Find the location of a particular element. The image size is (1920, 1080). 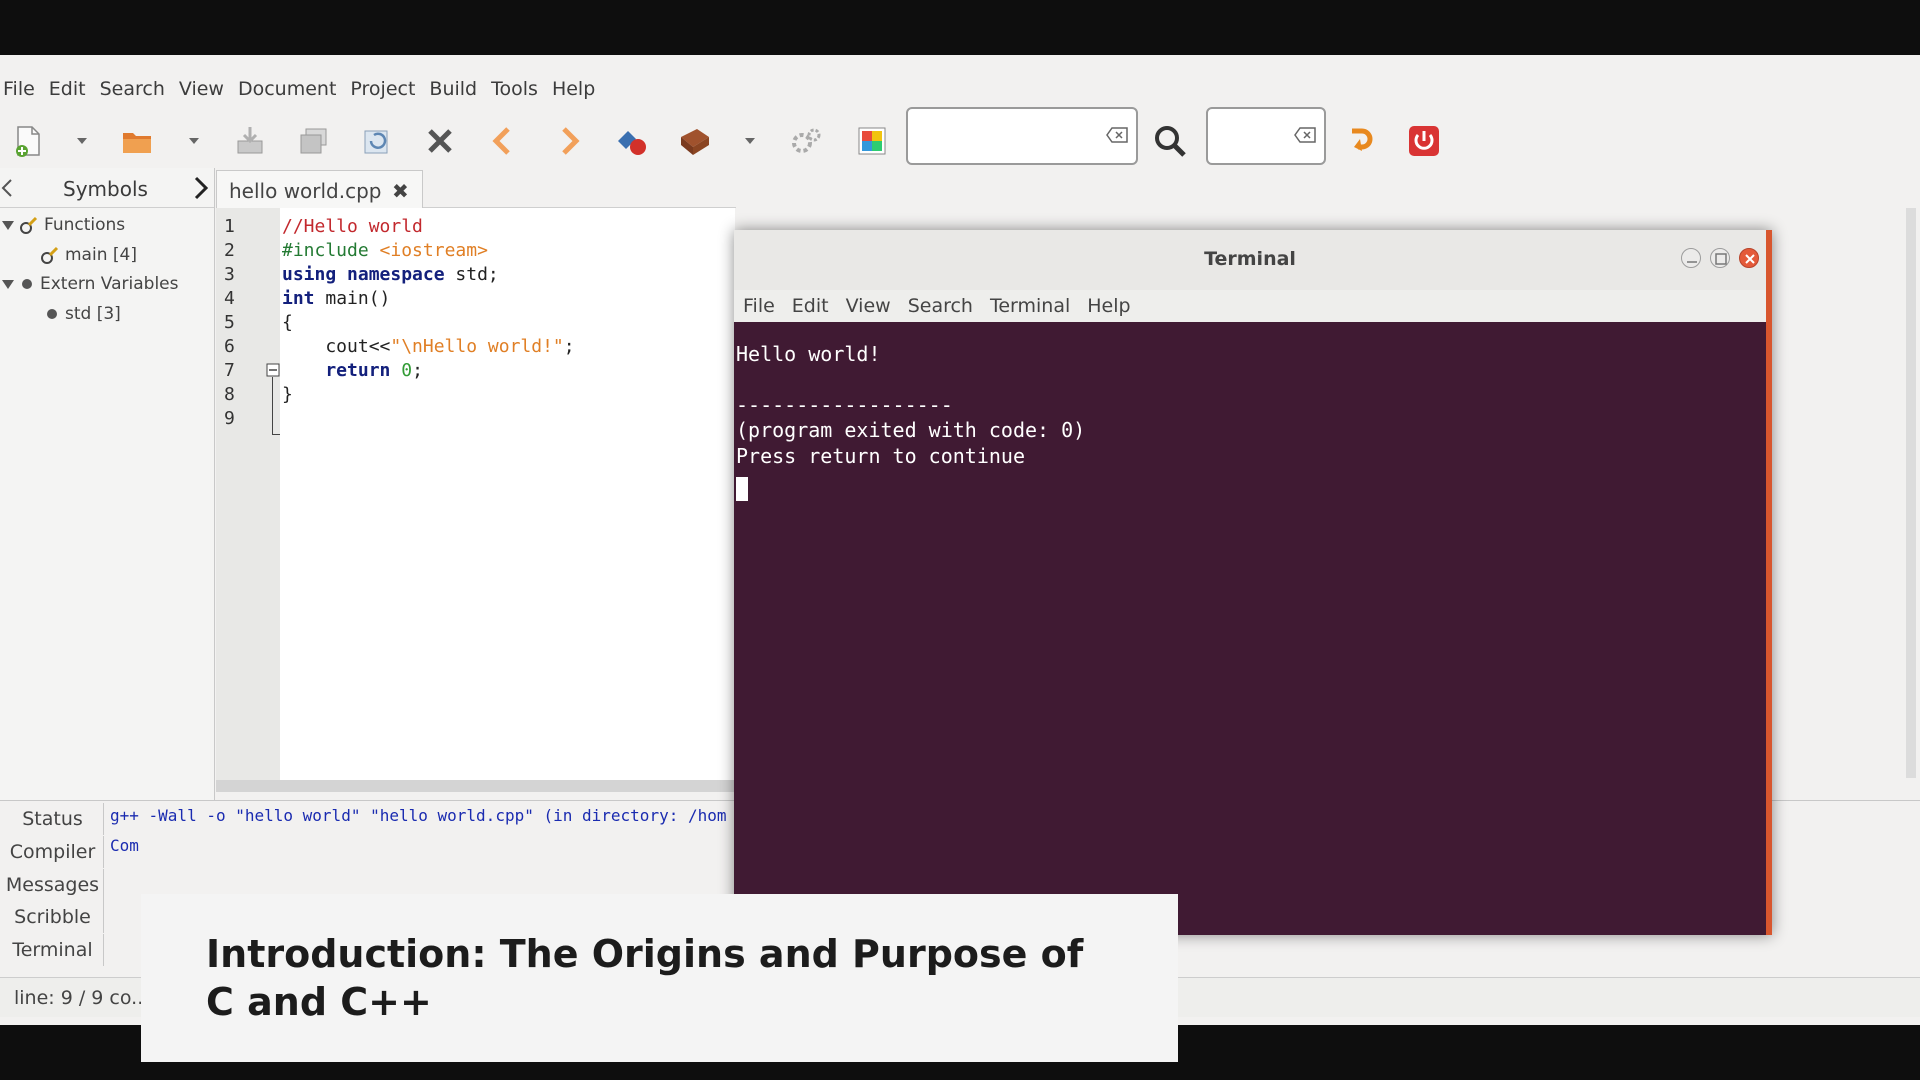

tree-label: Functions is located at coordinates (85, 225).